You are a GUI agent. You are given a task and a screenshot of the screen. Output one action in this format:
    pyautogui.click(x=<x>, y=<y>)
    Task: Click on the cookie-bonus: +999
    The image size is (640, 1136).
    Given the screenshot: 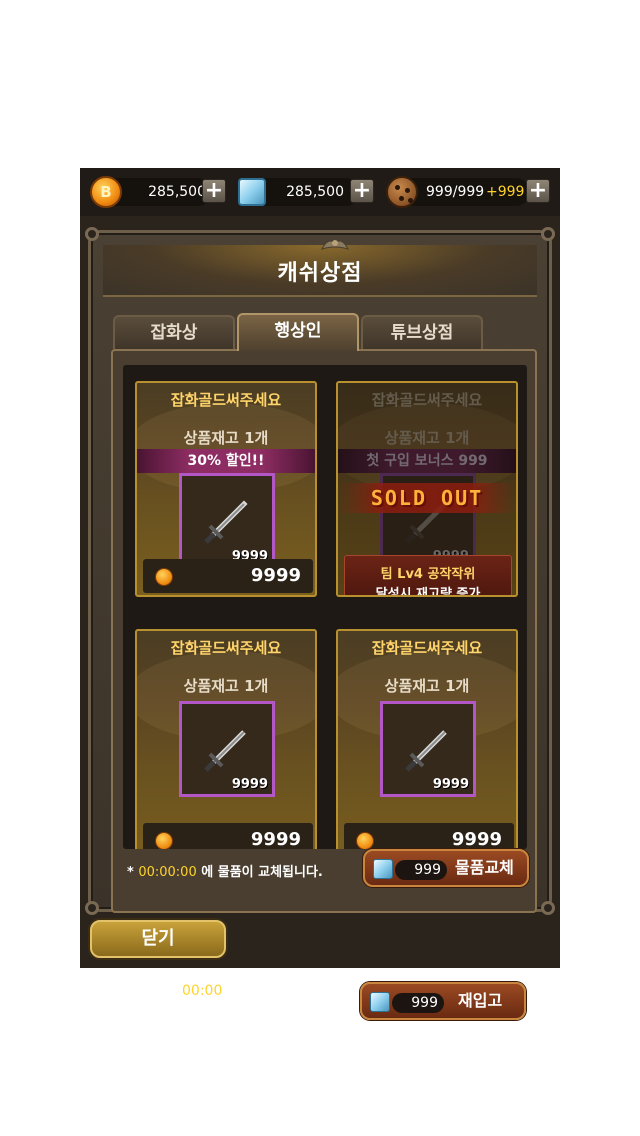 What is the action you would take?
    pyautogui.click(x=505, y=192)
    